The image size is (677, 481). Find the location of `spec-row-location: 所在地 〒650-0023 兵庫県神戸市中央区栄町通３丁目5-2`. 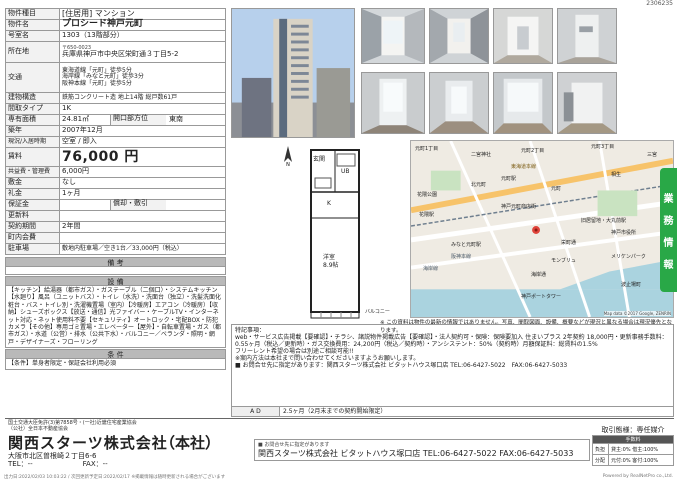

spec-row-location: 所在地 〒650-0023 兵庫県神戸市中央区栄町通３丁目5-2 is located at coordinates (115, 52).